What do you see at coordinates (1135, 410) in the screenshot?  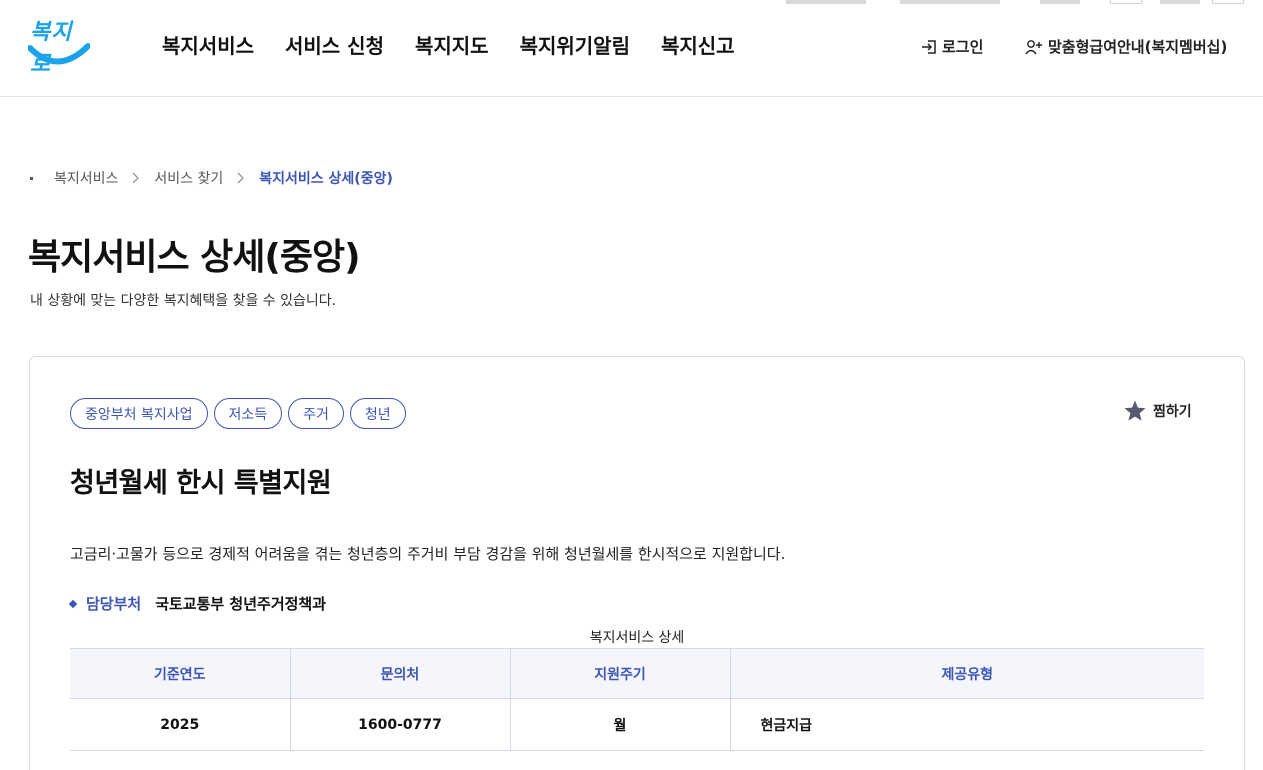 I see `star-icon` at bounding box center [1135, 410].